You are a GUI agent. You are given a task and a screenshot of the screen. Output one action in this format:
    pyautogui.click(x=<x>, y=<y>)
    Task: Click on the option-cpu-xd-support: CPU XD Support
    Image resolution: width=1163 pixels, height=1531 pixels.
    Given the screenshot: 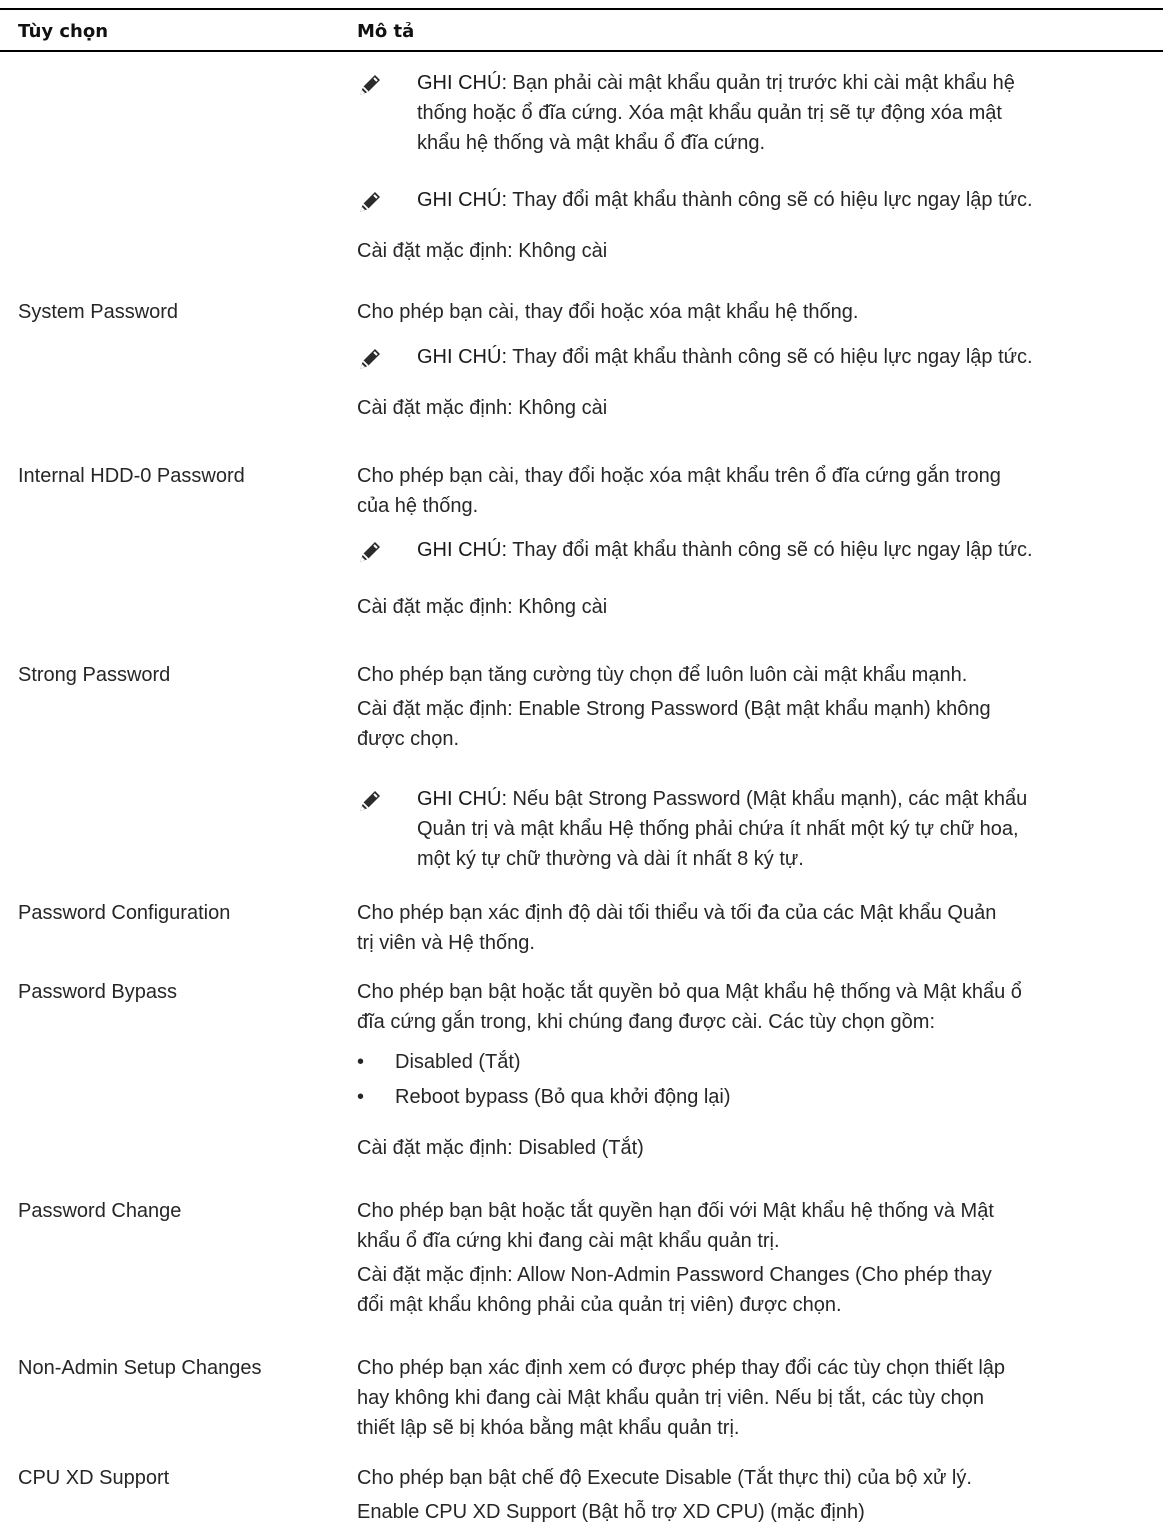 What is the action you would take?
    pyautogui.click(x=94, y=1478)
    